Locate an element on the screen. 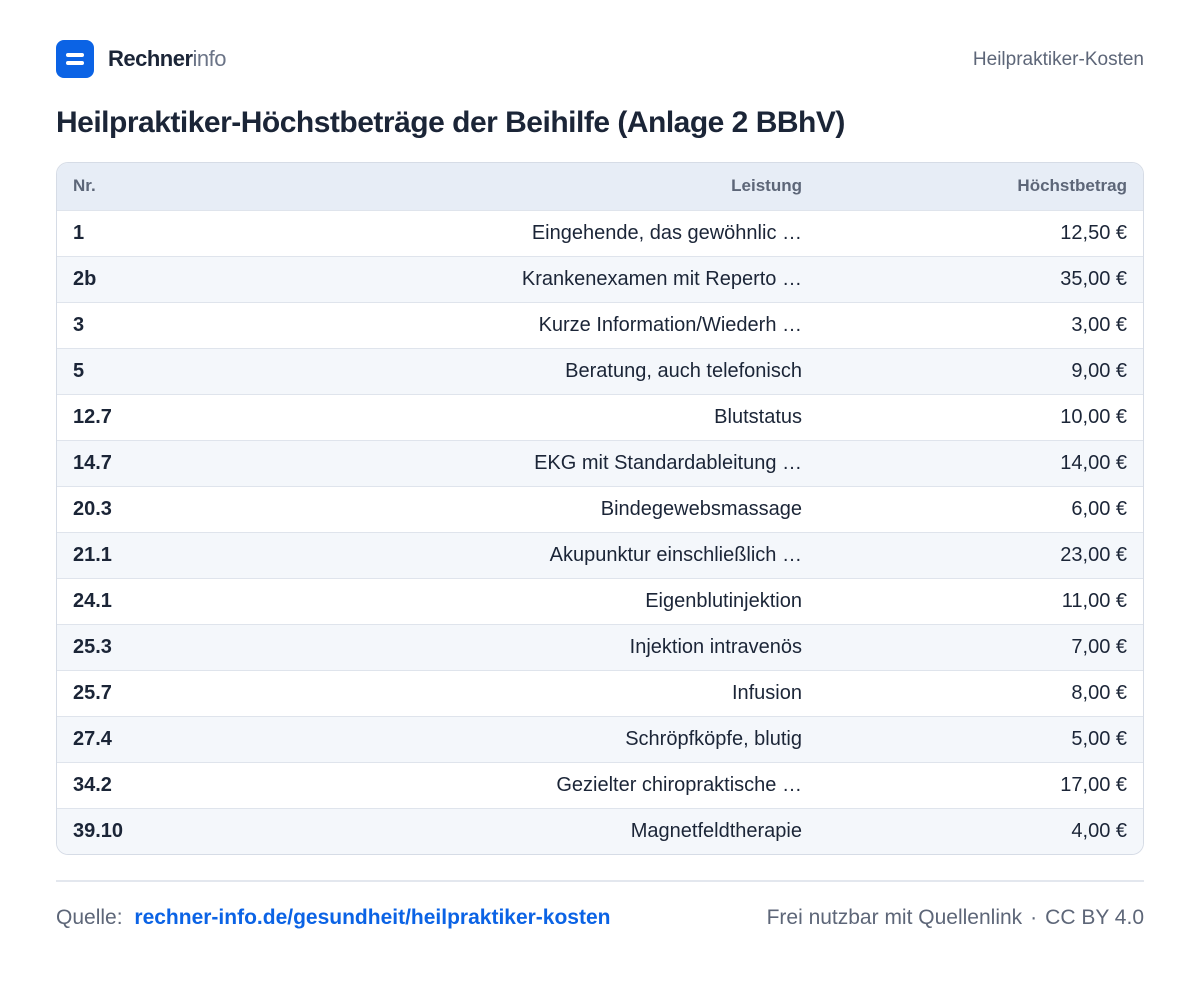 This screenshot has height=1000, width=1200. cell-nr: 21.1 is located at coordinates (172, 554).